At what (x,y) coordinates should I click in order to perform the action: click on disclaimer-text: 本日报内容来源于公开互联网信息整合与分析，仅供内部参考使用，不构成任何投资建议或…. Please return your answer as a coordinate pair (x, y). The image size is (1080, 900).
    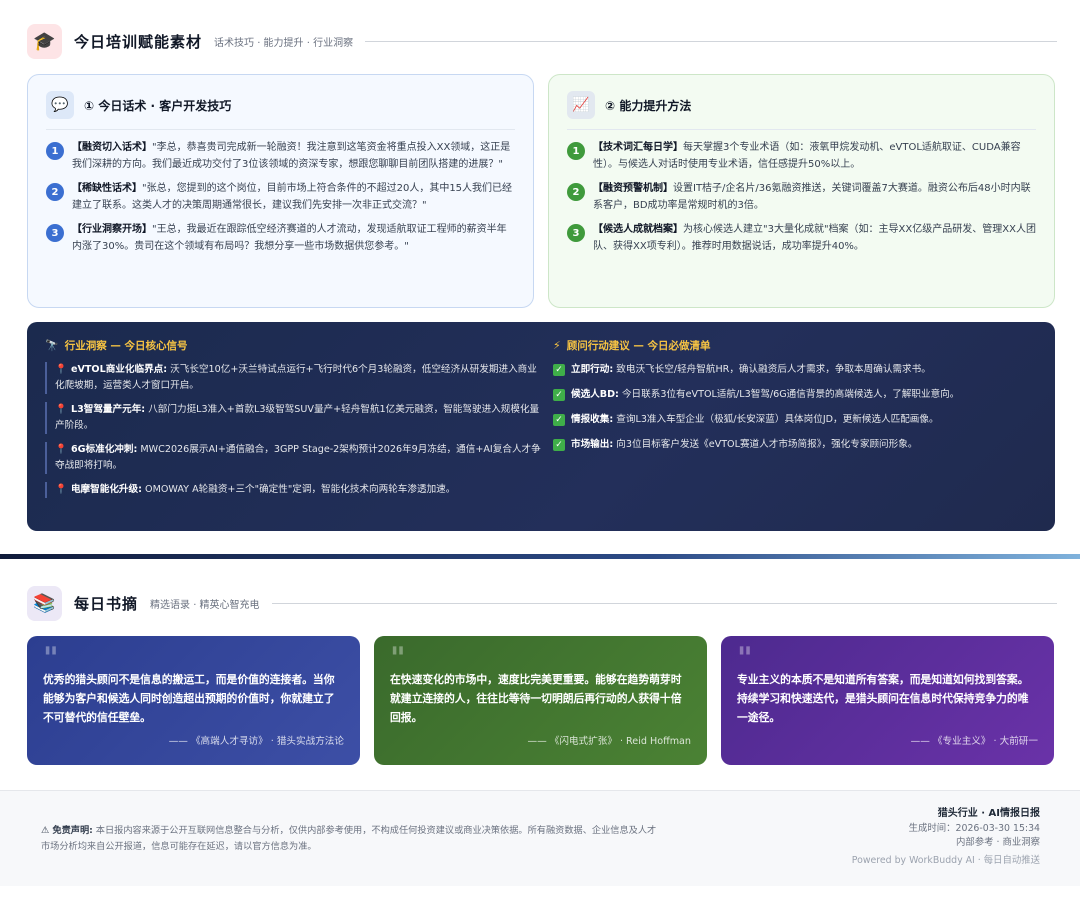
    Looking at the image, I should click on (349, 838).